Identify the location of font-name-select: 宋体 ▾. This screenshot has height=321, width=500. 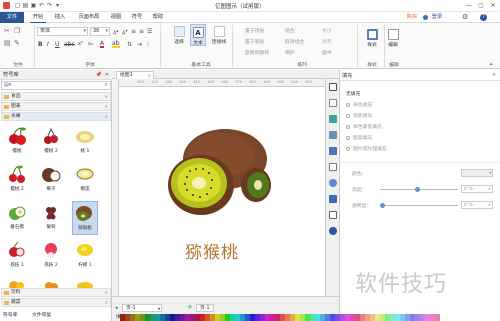
(62, 31).